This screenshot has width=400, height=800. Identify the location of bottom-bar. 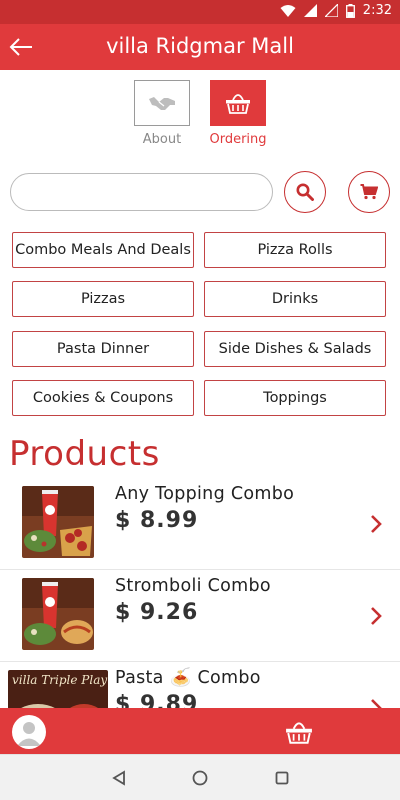
(200, 731).